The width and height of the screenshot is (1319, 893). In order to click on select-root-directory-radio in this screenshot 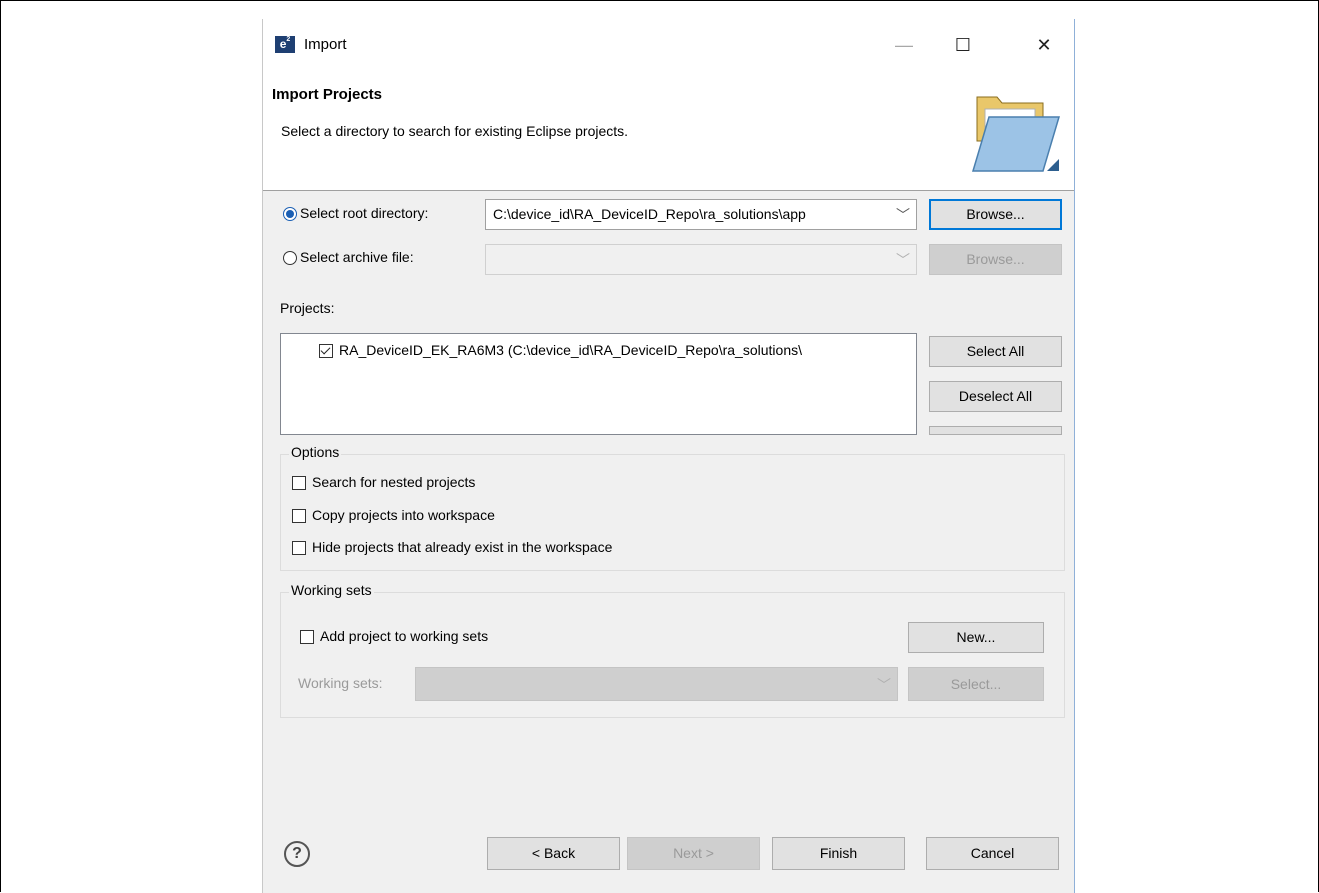, I will do `click(290, 214)`.